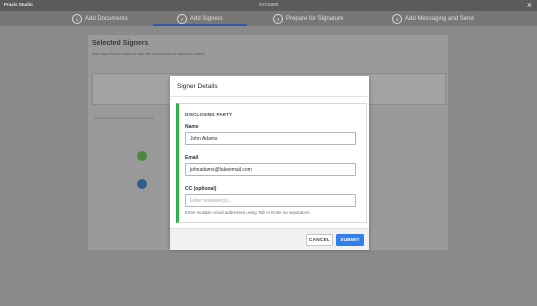 The width and height of the screenshot is (537, 306). Describe the element at coordinates (192, 127) in the screenshot. I see `name-label: Name` at that location.